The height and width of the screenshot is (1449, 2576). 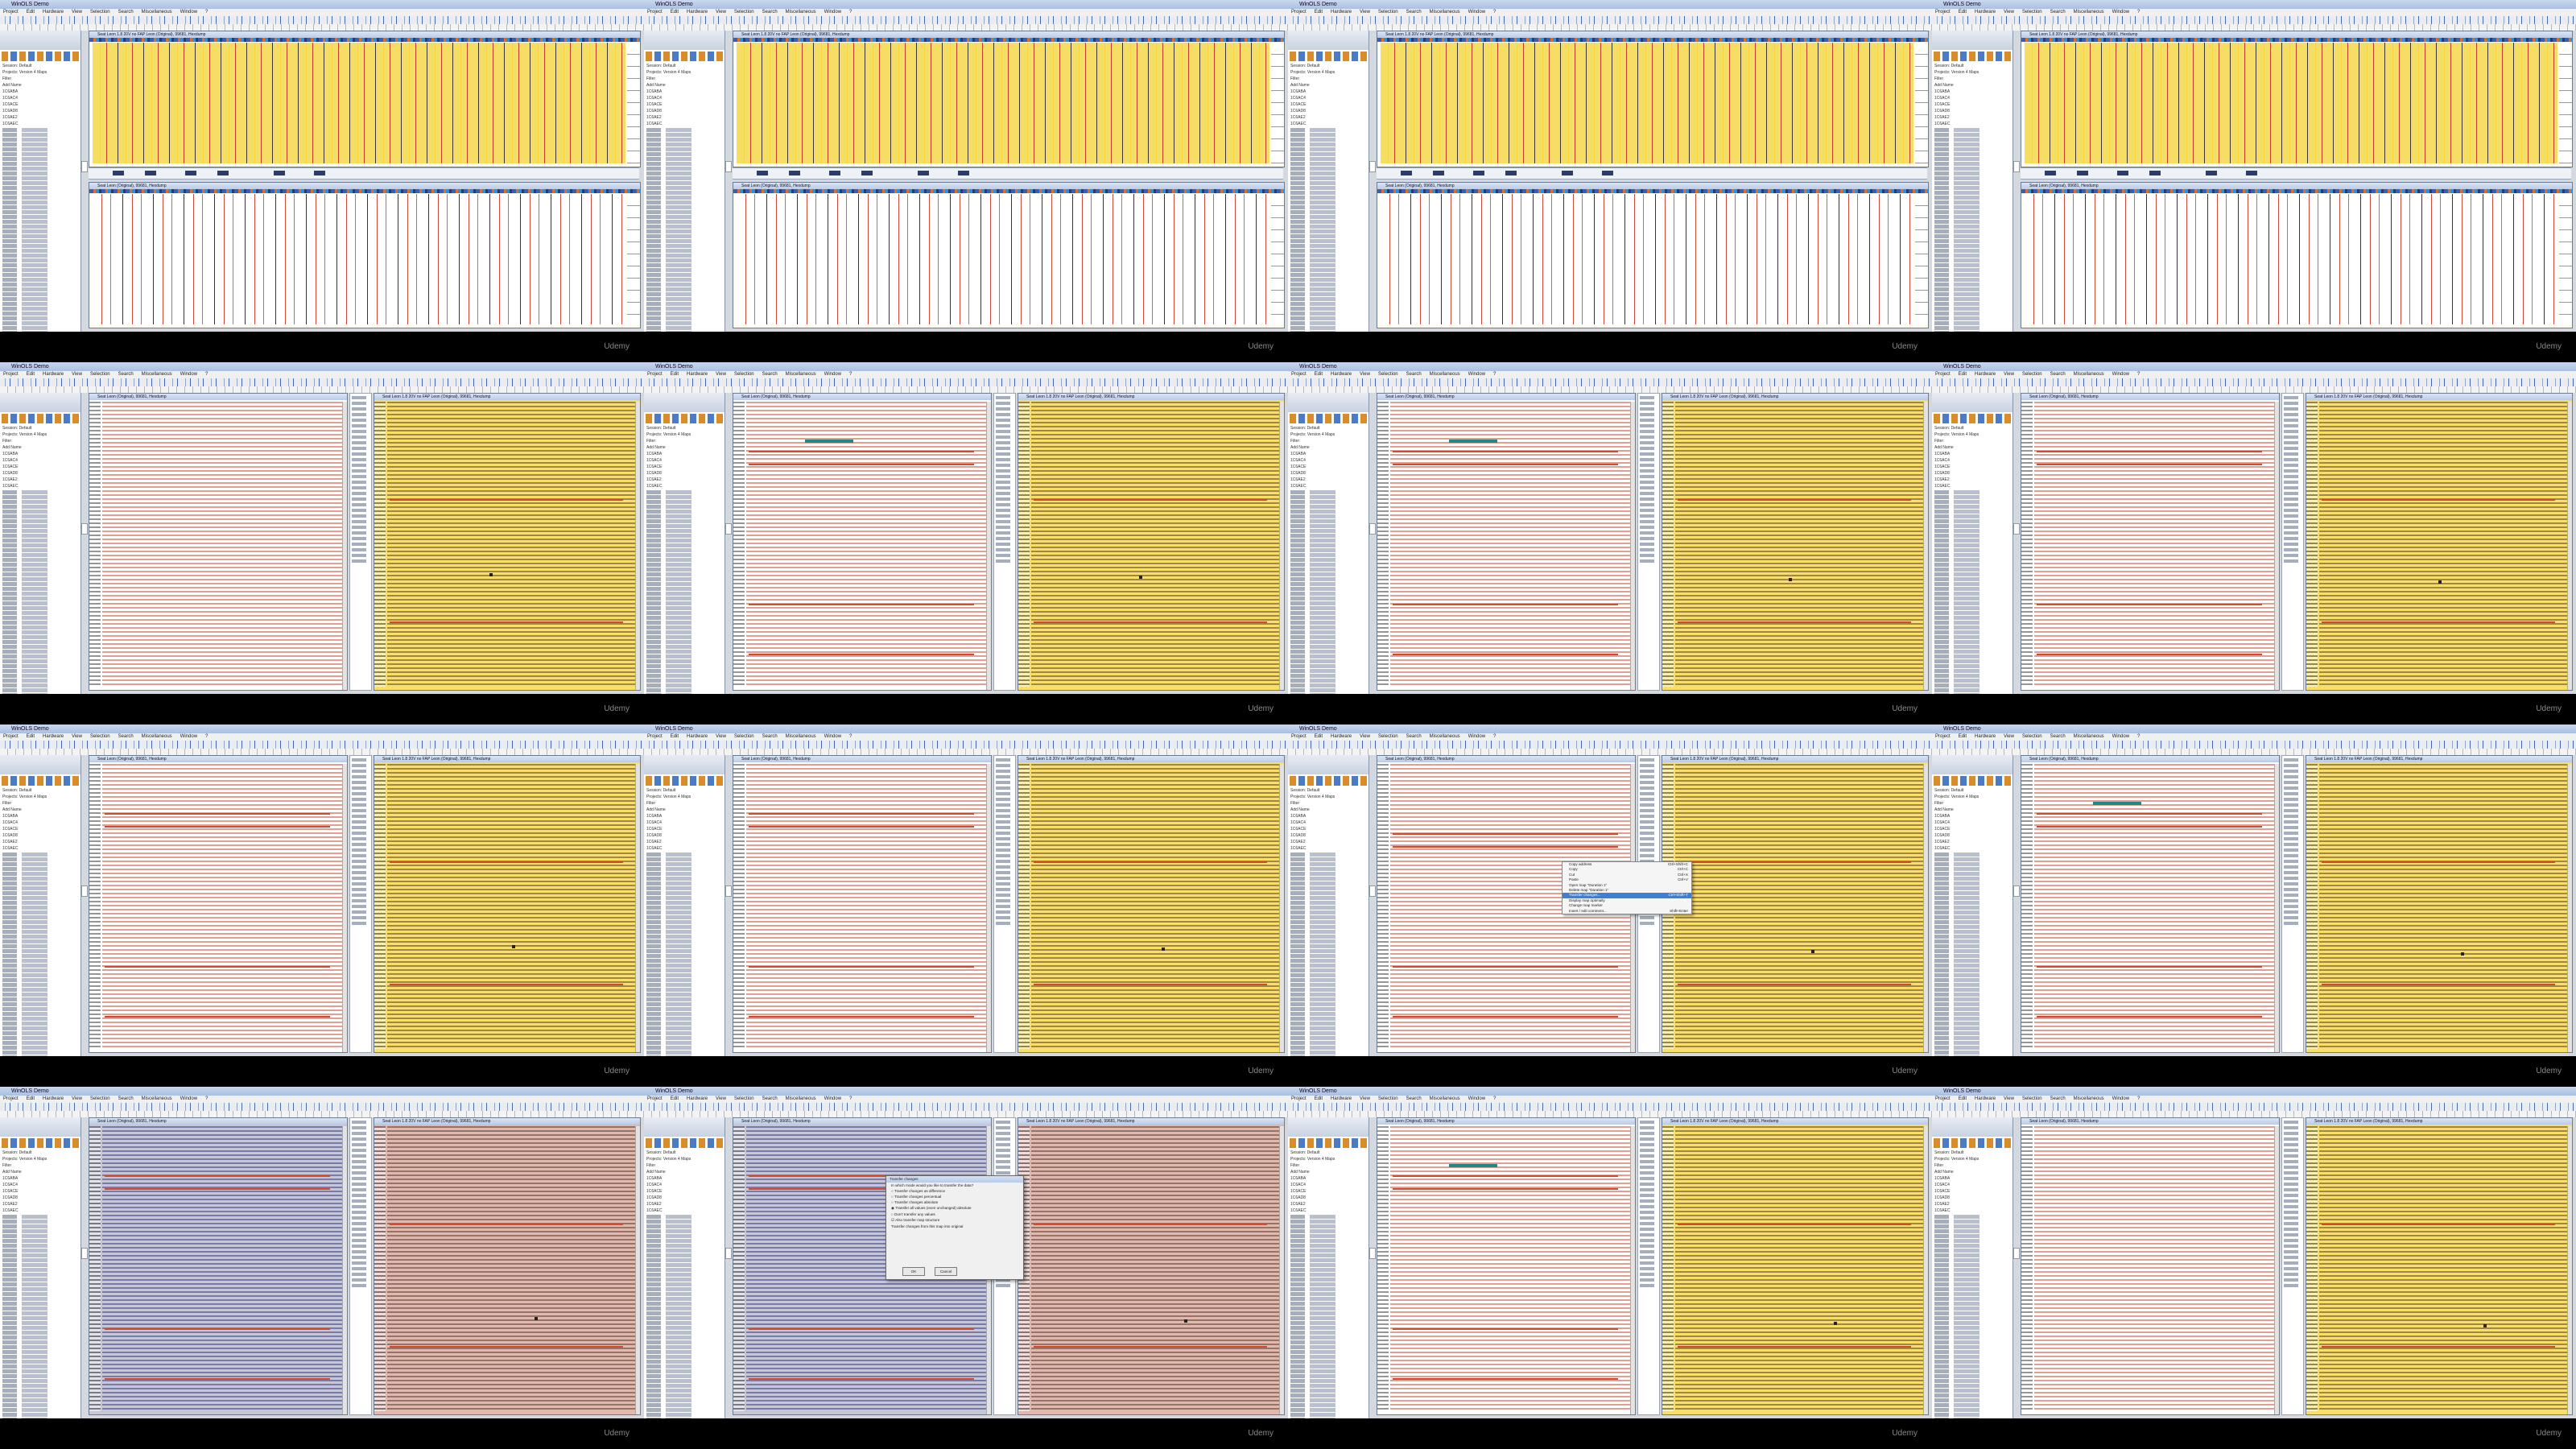 I want to click on menu-item: Hardware, so click(x=1985, y=1098).